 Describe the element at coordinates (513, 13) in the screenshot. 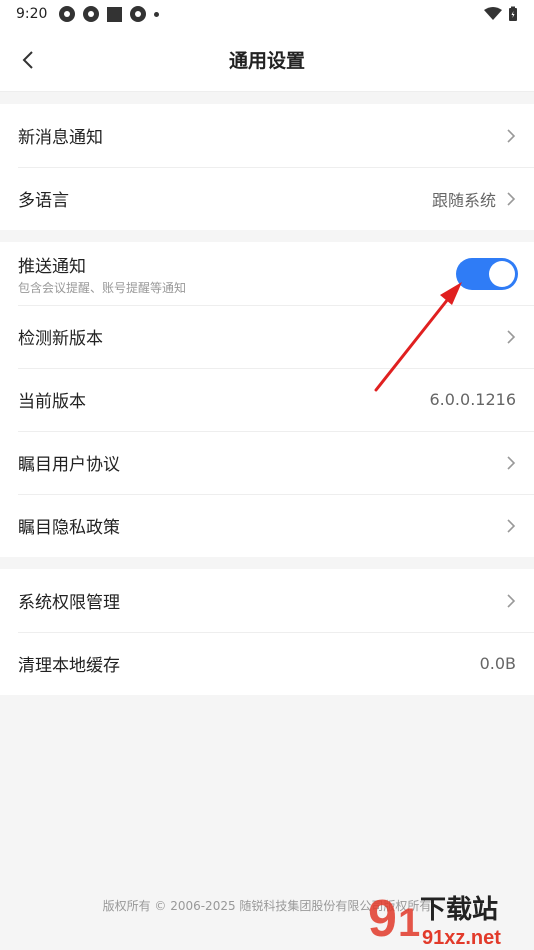

I see `battery-icon` at that location.